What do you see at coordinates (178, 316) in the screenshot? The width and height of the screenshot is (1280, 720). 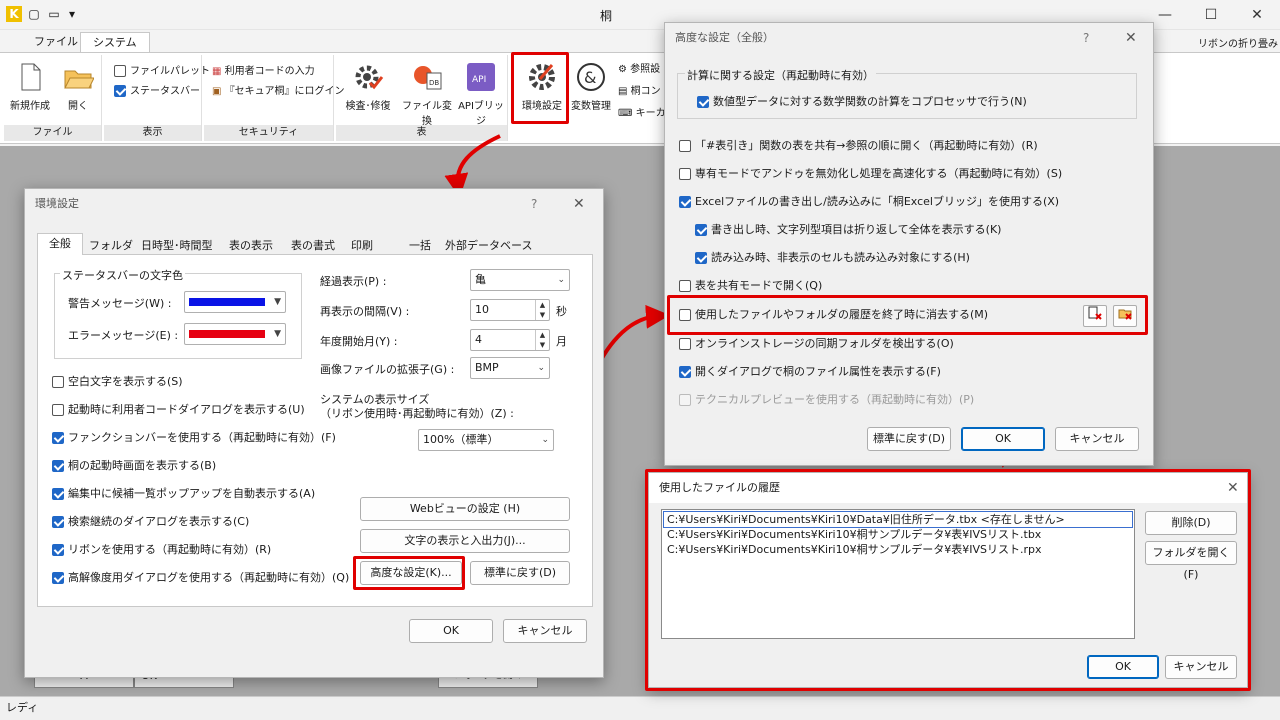 I see `statusbar-color-group` at bounding box center [178, 316].